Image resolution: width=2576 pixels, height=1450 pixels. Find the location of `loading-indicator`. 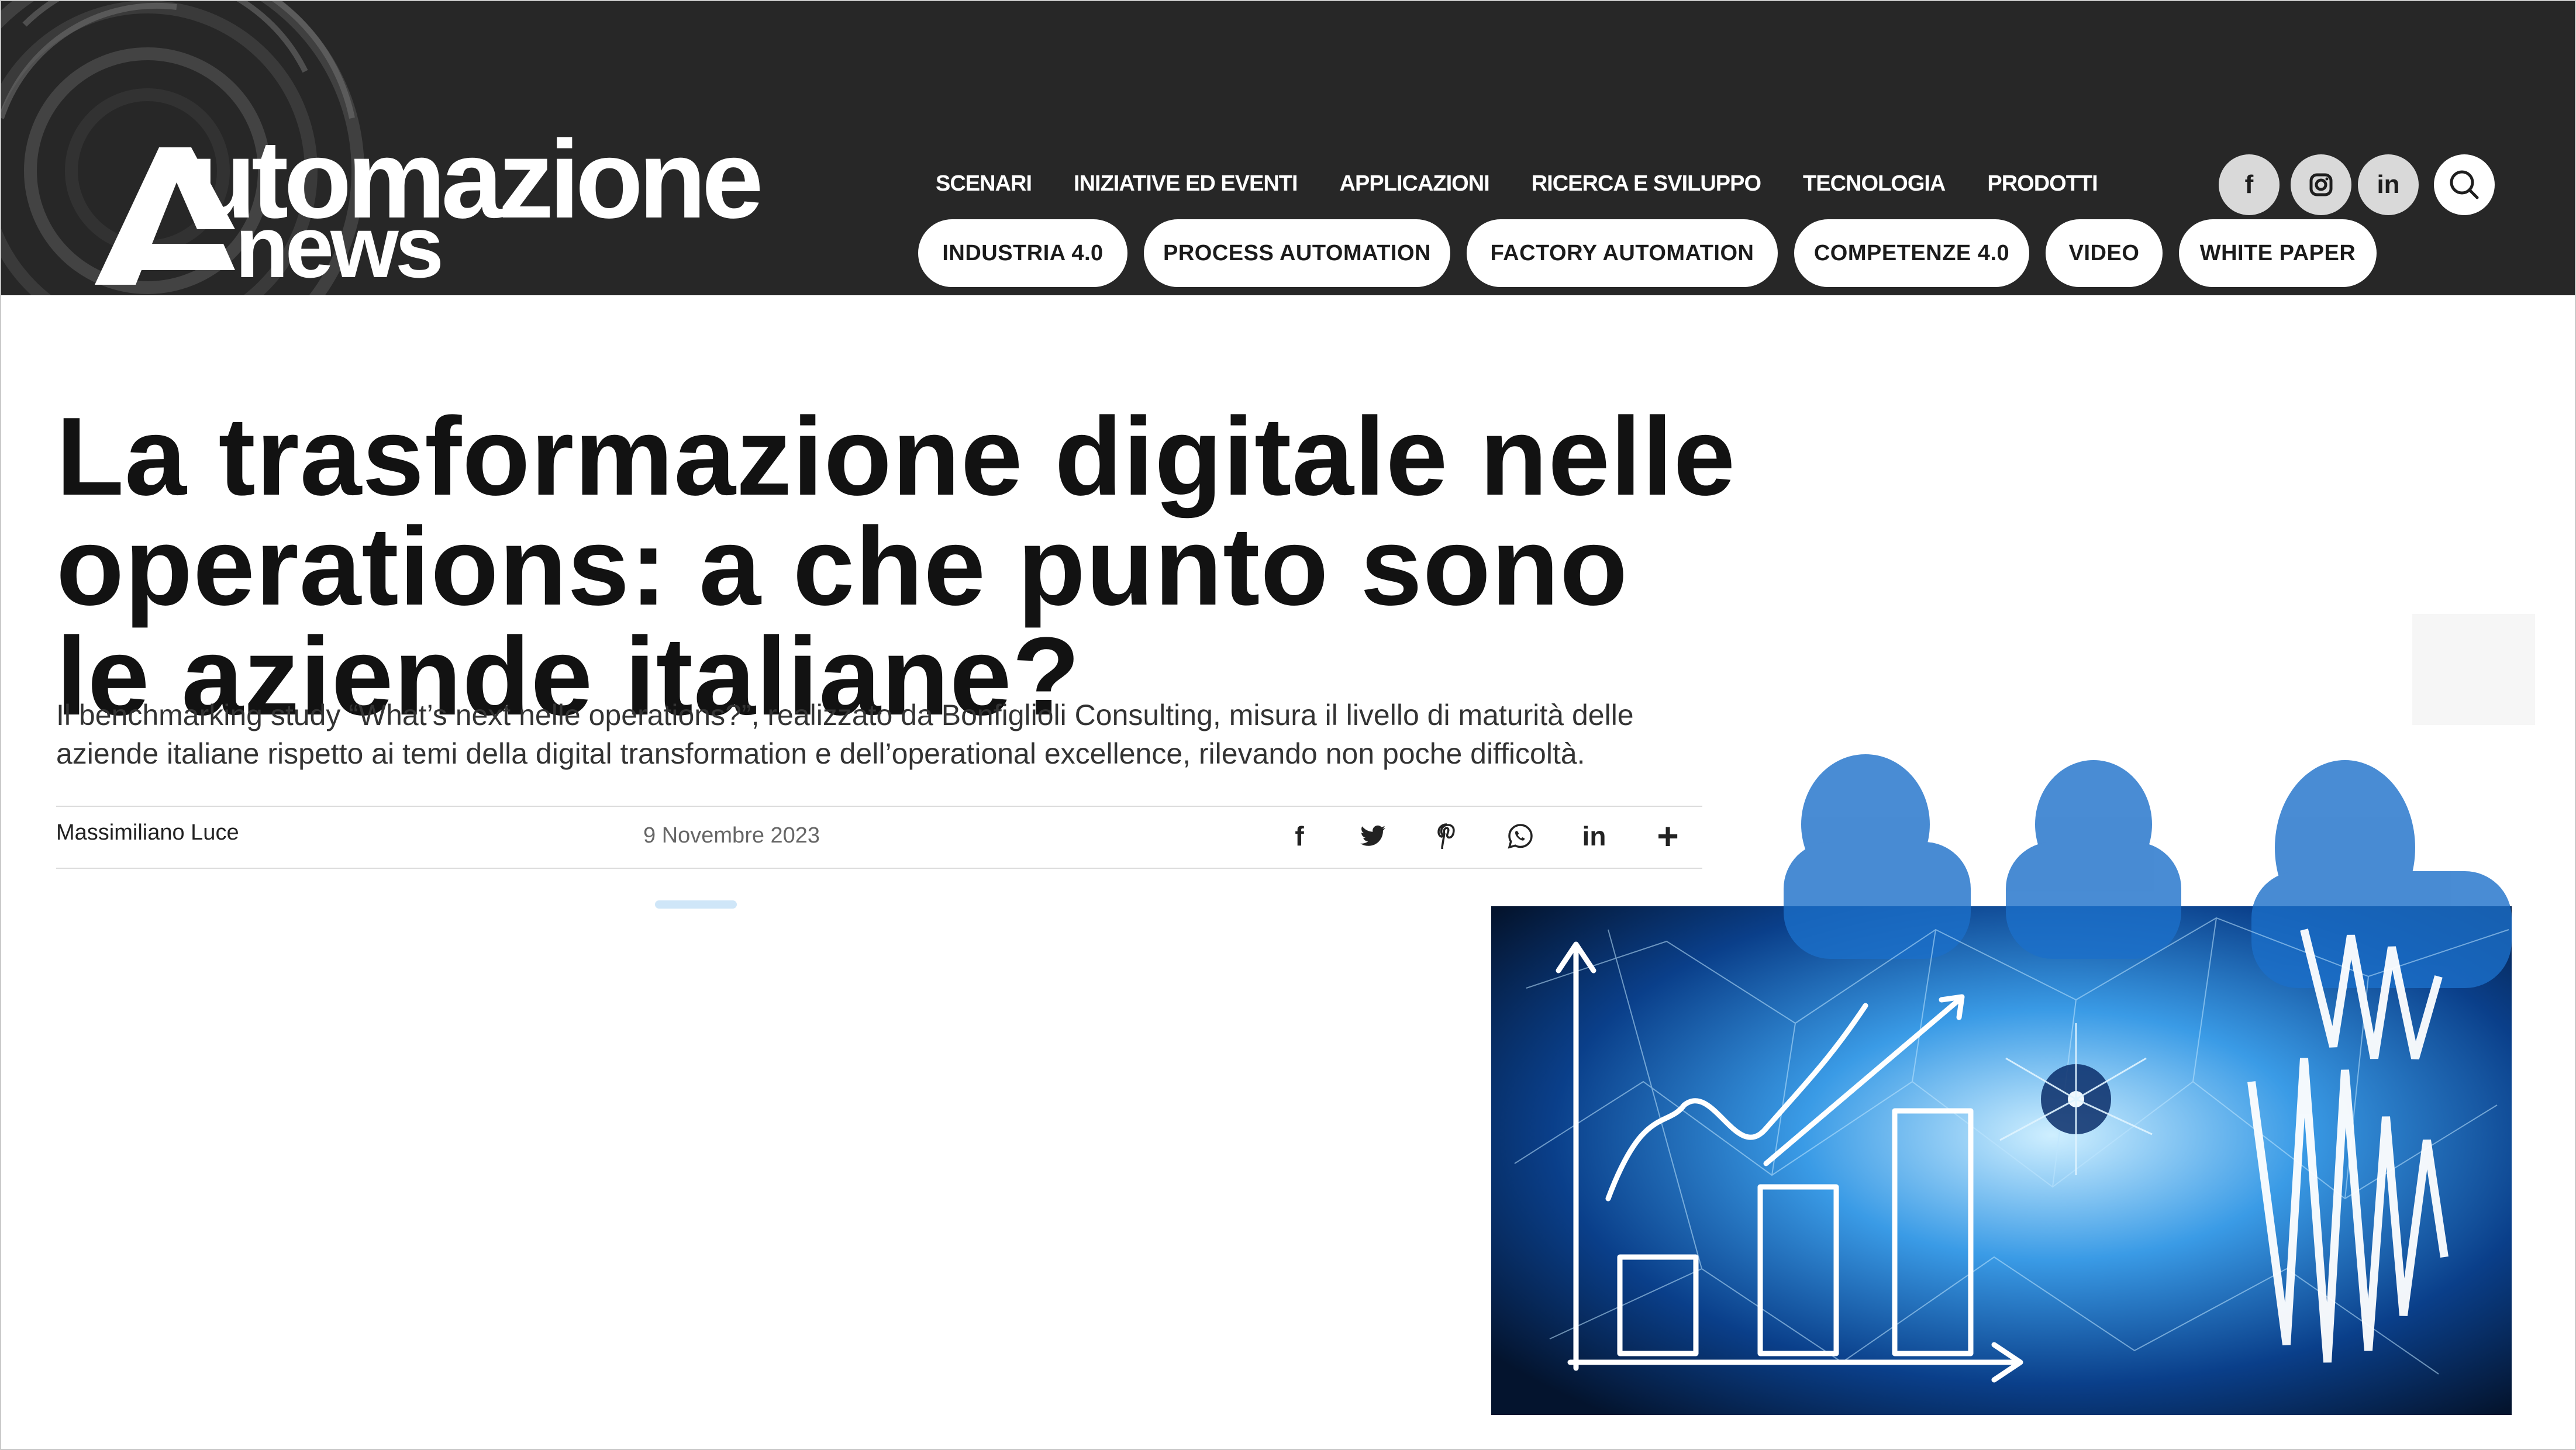

loading-indicator is located at coordinates (696, 904).